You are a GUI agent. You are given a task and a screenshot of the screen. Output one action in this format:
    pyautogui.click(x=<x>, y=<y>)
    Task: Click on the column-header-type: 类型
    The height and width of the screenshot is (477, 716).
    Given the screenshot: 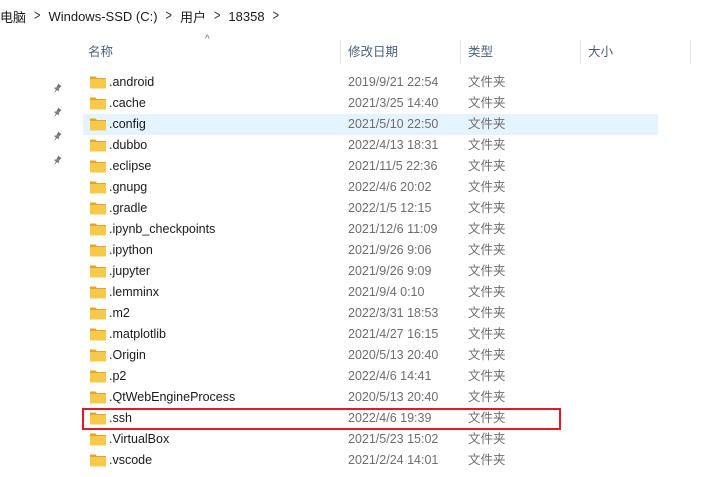 What is the action you would take?
    pyautogui.click(x=480, y=52)
    